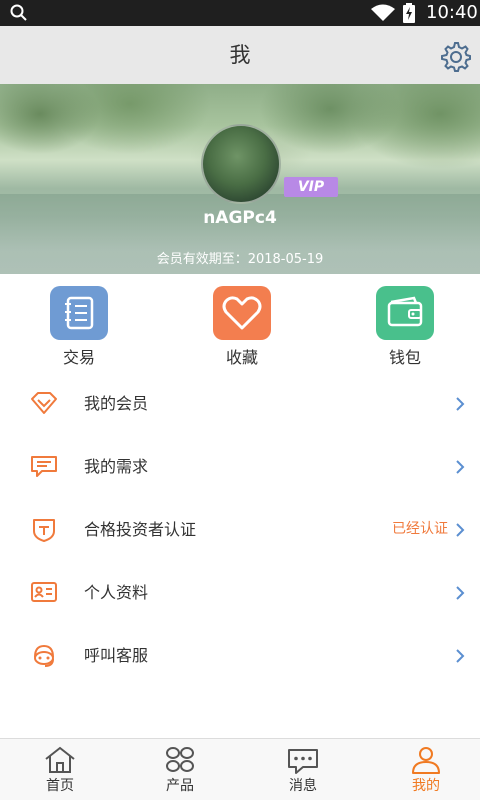 This screenshot has height=800, width=480. Describe the element at coordinates (285, 259) in the screenshot. I see `expire-date: 2018-05-19` at that location.